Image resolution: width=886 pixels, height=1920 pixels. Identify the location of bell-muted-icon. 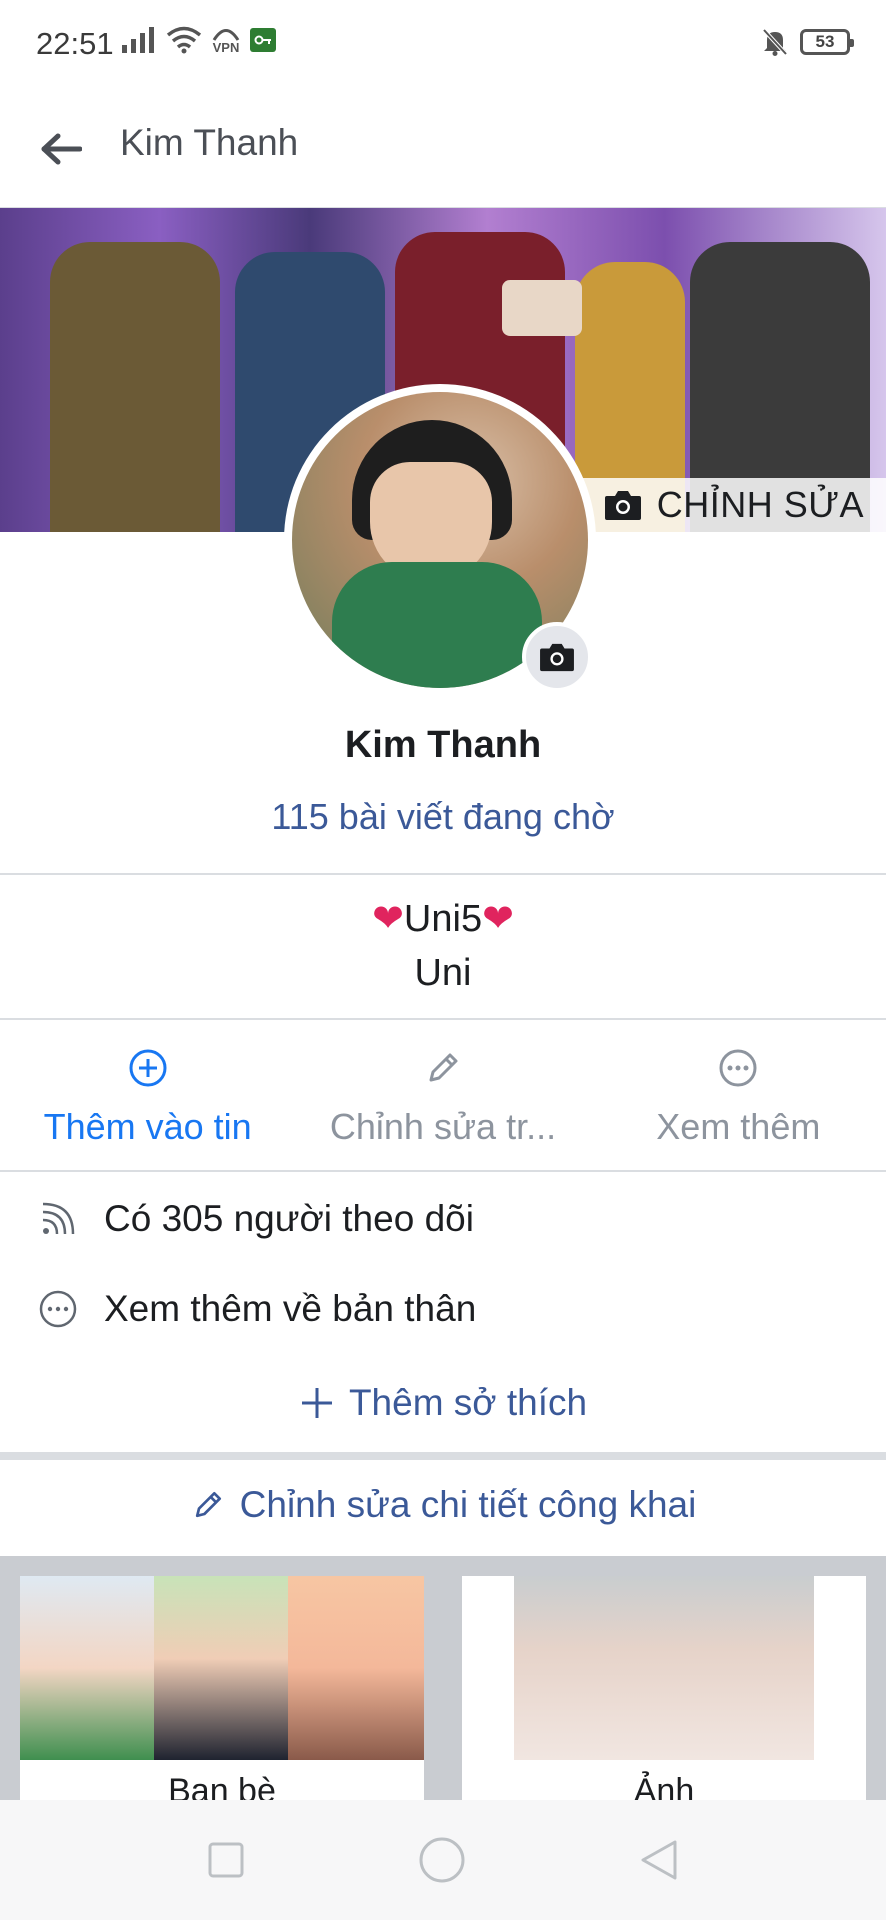
(775, 42).